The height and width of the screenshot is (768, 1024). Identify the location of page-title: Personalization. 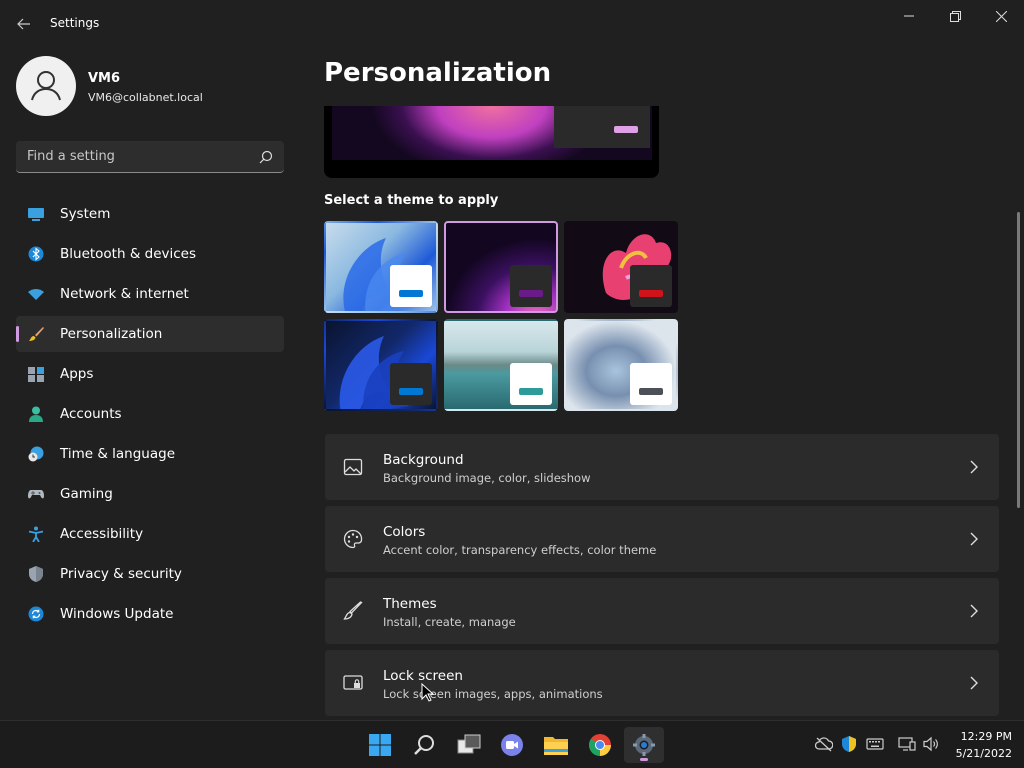
(438, 73).